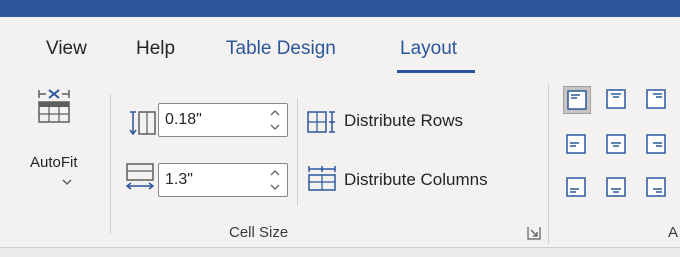 Image resolution: width=680 pixels, height=257 pixels. Describe the element at coordinates (259, 232) in the screenshot. I see `cell-size-group-label: Cell Size` at that location.